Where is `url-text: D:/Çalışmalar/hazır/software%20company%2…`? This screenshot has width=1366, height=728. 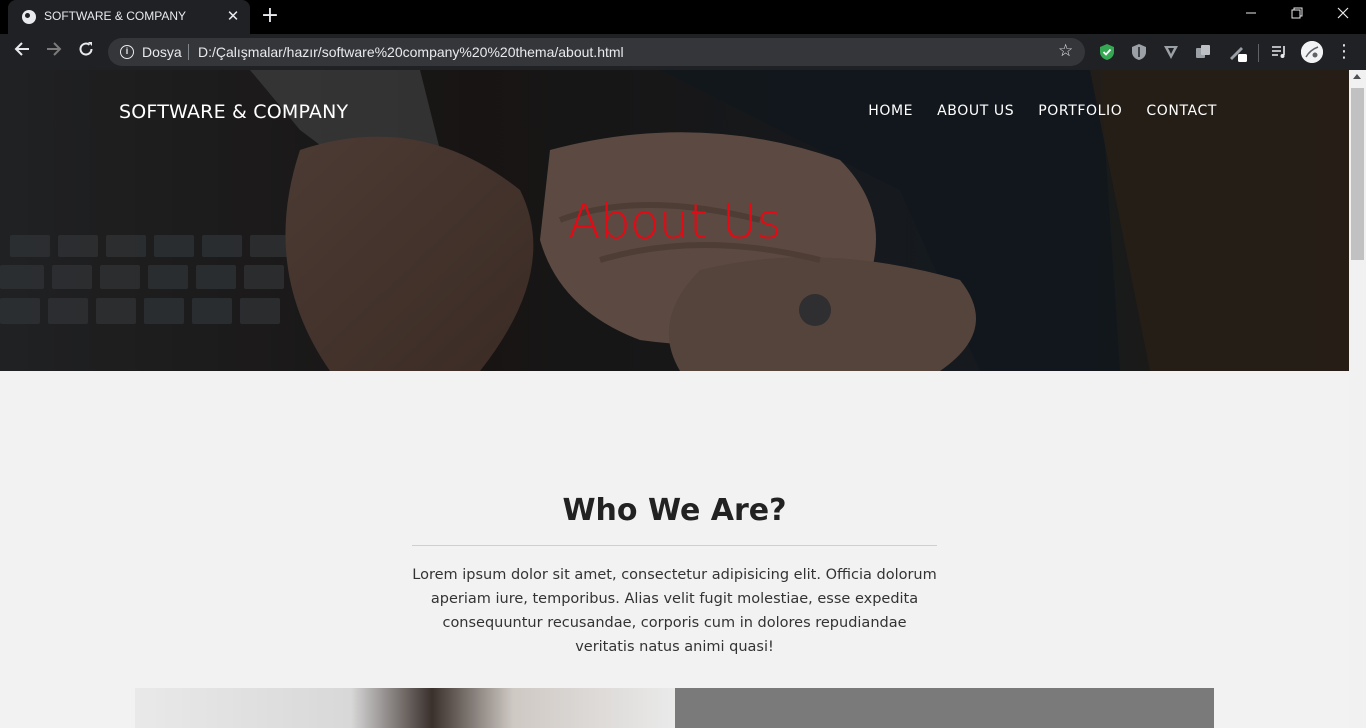
url-text: D:/Çalışmalar/hazır/software%20company%2… is located at coordinates (411, 52).